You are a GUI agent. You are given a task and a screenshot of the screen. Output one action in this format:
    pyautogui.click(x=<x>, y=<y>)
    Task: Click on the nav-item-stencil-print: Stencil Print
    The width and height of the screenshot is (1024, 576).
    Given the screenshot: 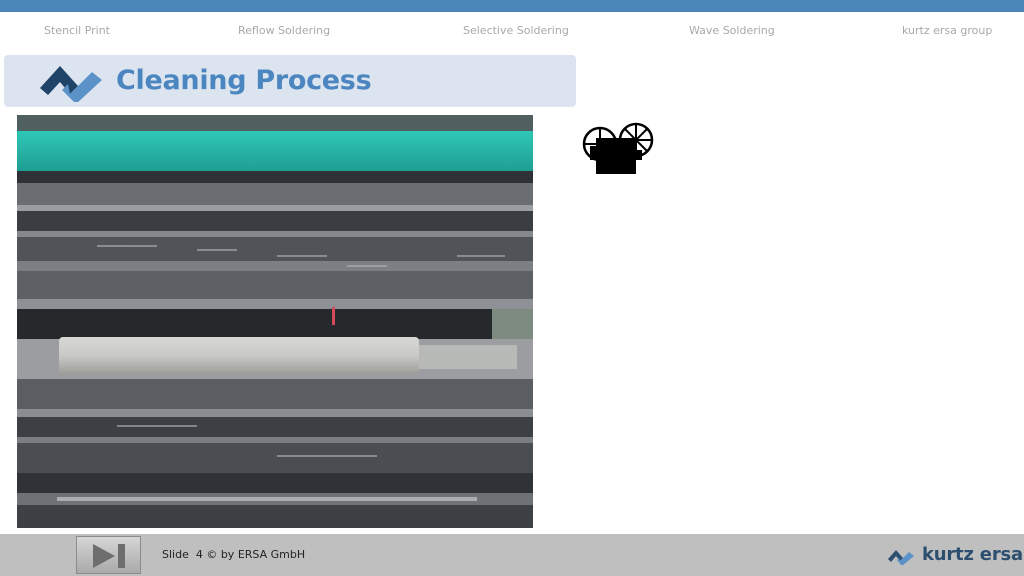 What is the action you would take?
    pyautogui.click(x=77, y=30)
    